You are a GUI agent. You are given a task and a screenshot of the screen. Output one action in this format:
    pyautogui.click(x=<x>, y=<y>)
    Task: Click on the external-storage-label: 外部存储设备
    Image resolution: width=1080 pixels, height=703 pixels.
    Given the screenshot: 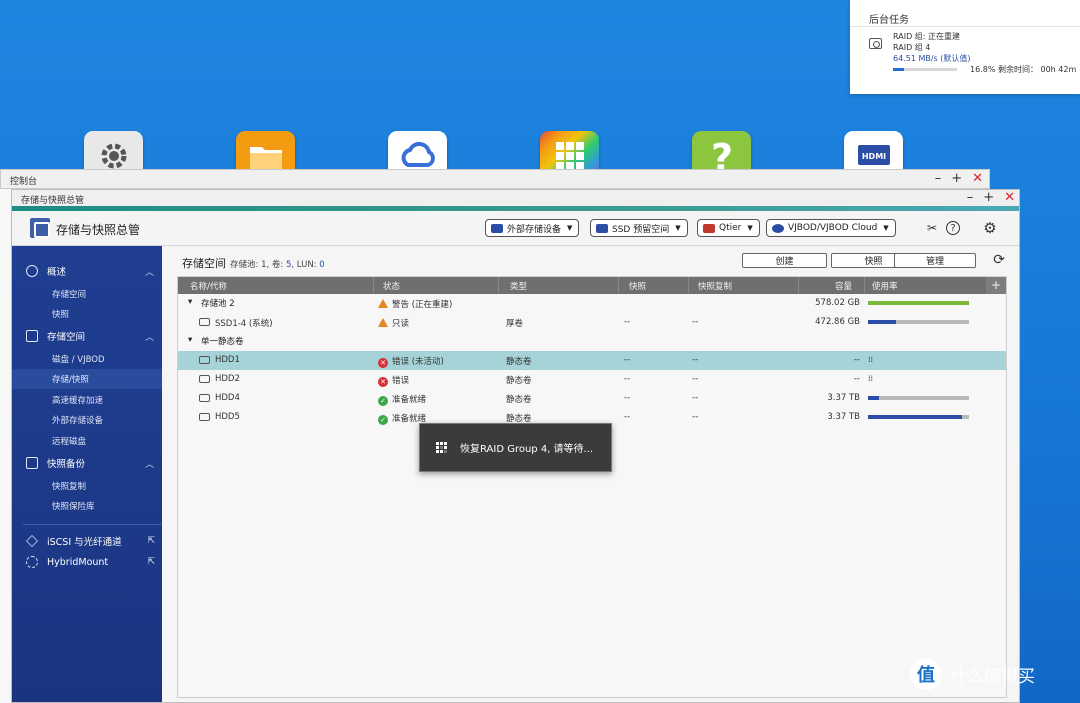 What is the action you would take?
    pyautogui.click(x=534, y=229)
    